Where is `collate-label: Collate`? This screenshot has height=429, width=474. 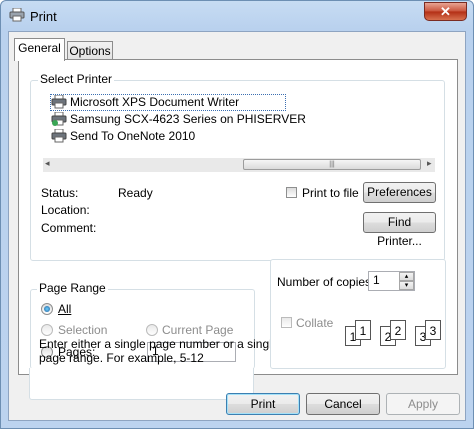 collate-label: Collate is located at coordinates (315, 323).